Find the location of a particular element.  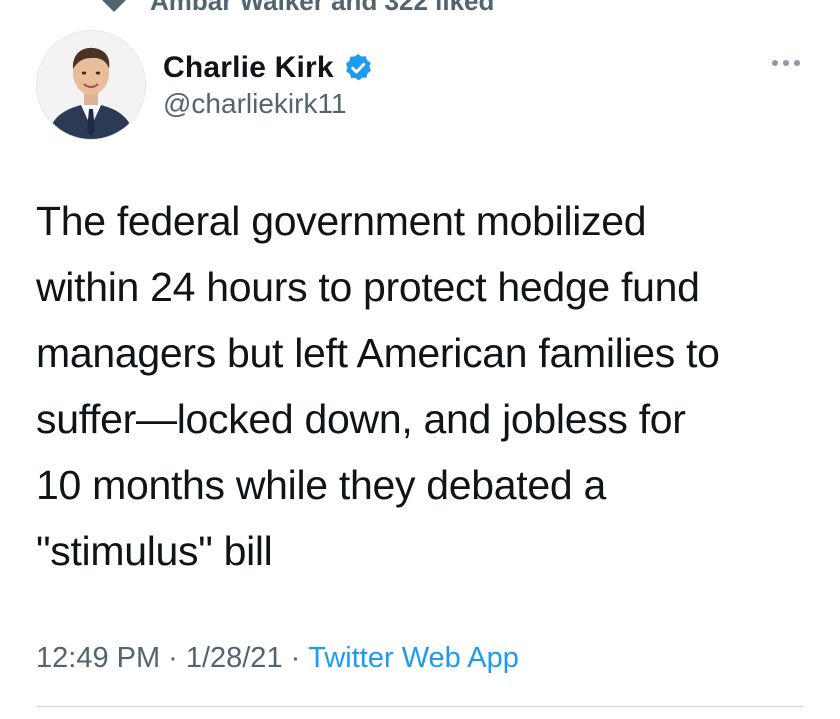

tweet-source-link: Twitter Web App is located at coordinates (413, 658).